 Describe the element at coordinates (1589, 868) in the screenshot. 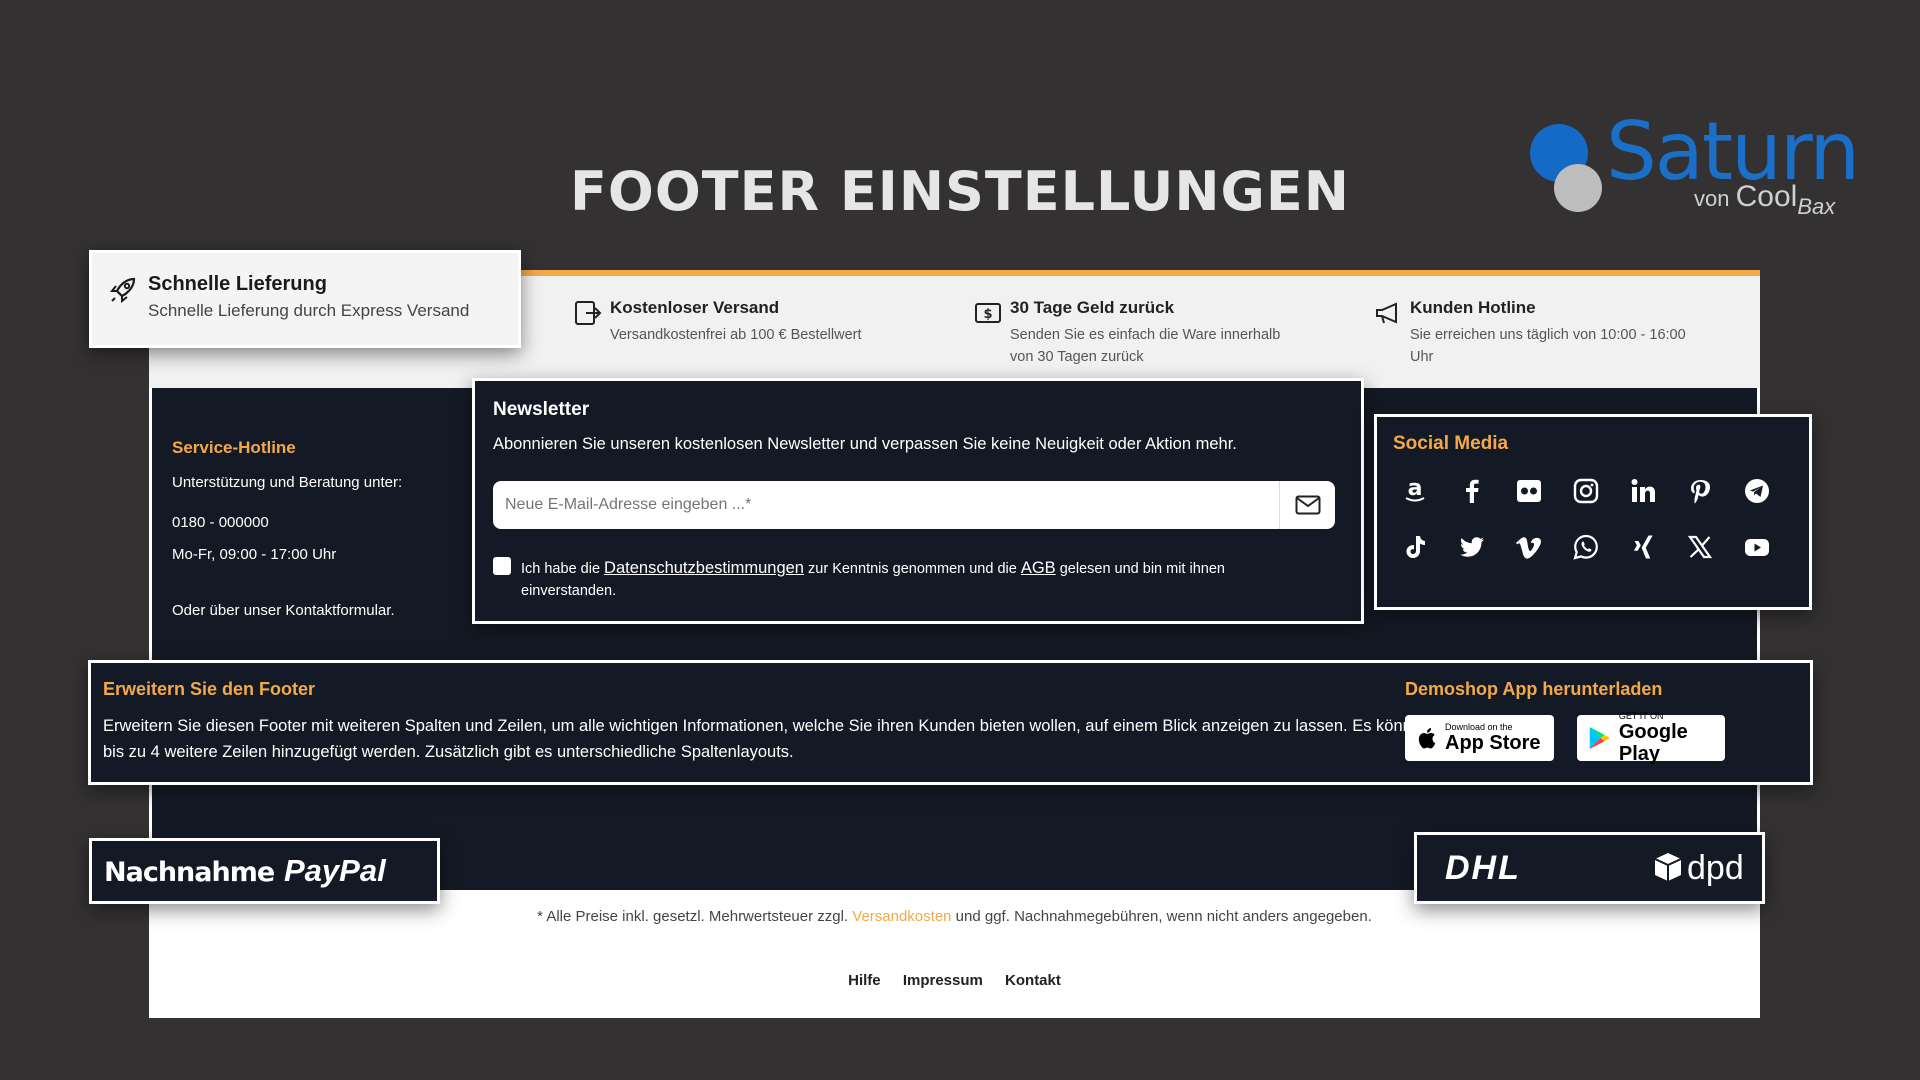

I see `shipping-methods-panel: DHL dpd` at that location.